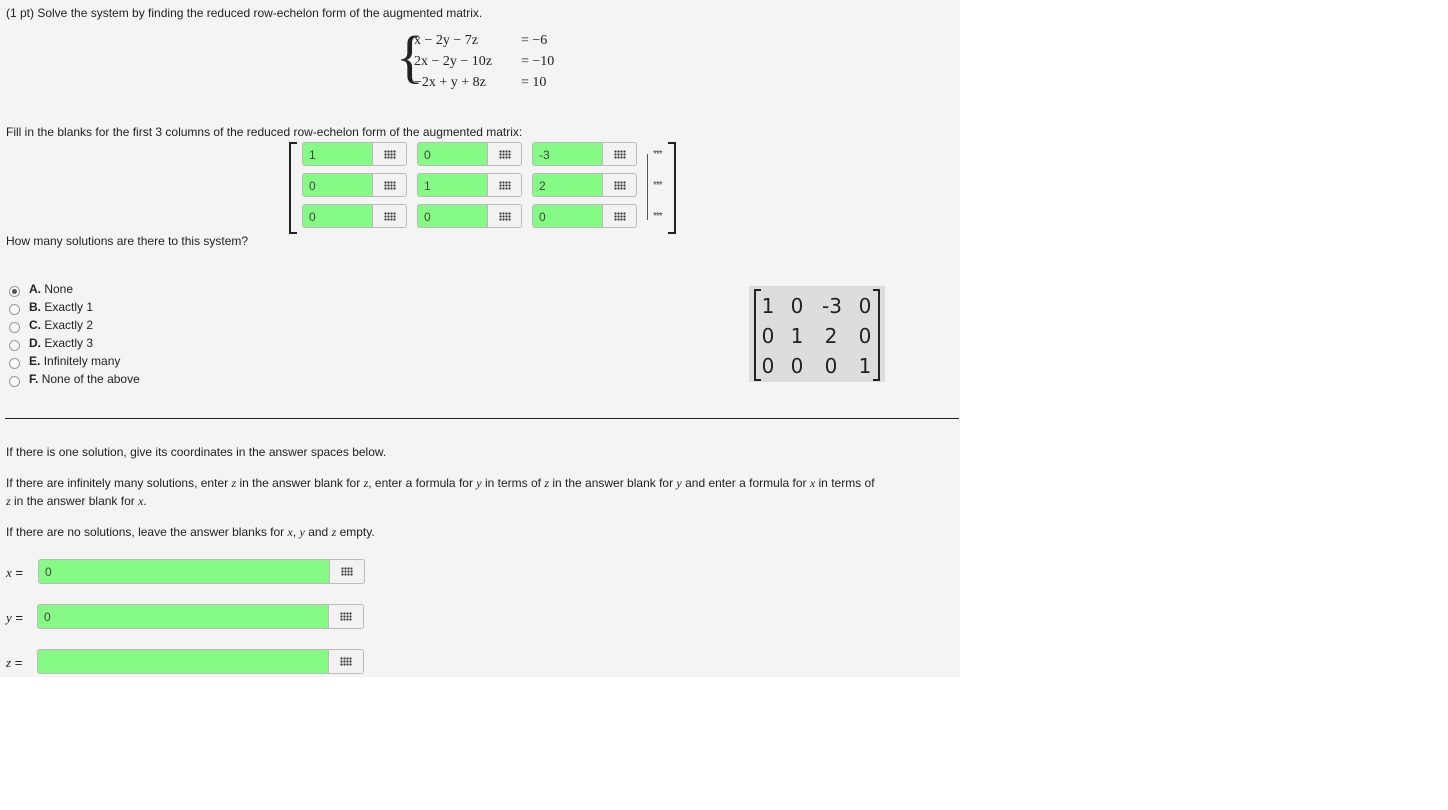 The height and width of the screenshot is (810, 1448). What do you see at coordinates (14, 291) in the screenshot?
I see `option-a-radio` at bounding box center [14, 291].